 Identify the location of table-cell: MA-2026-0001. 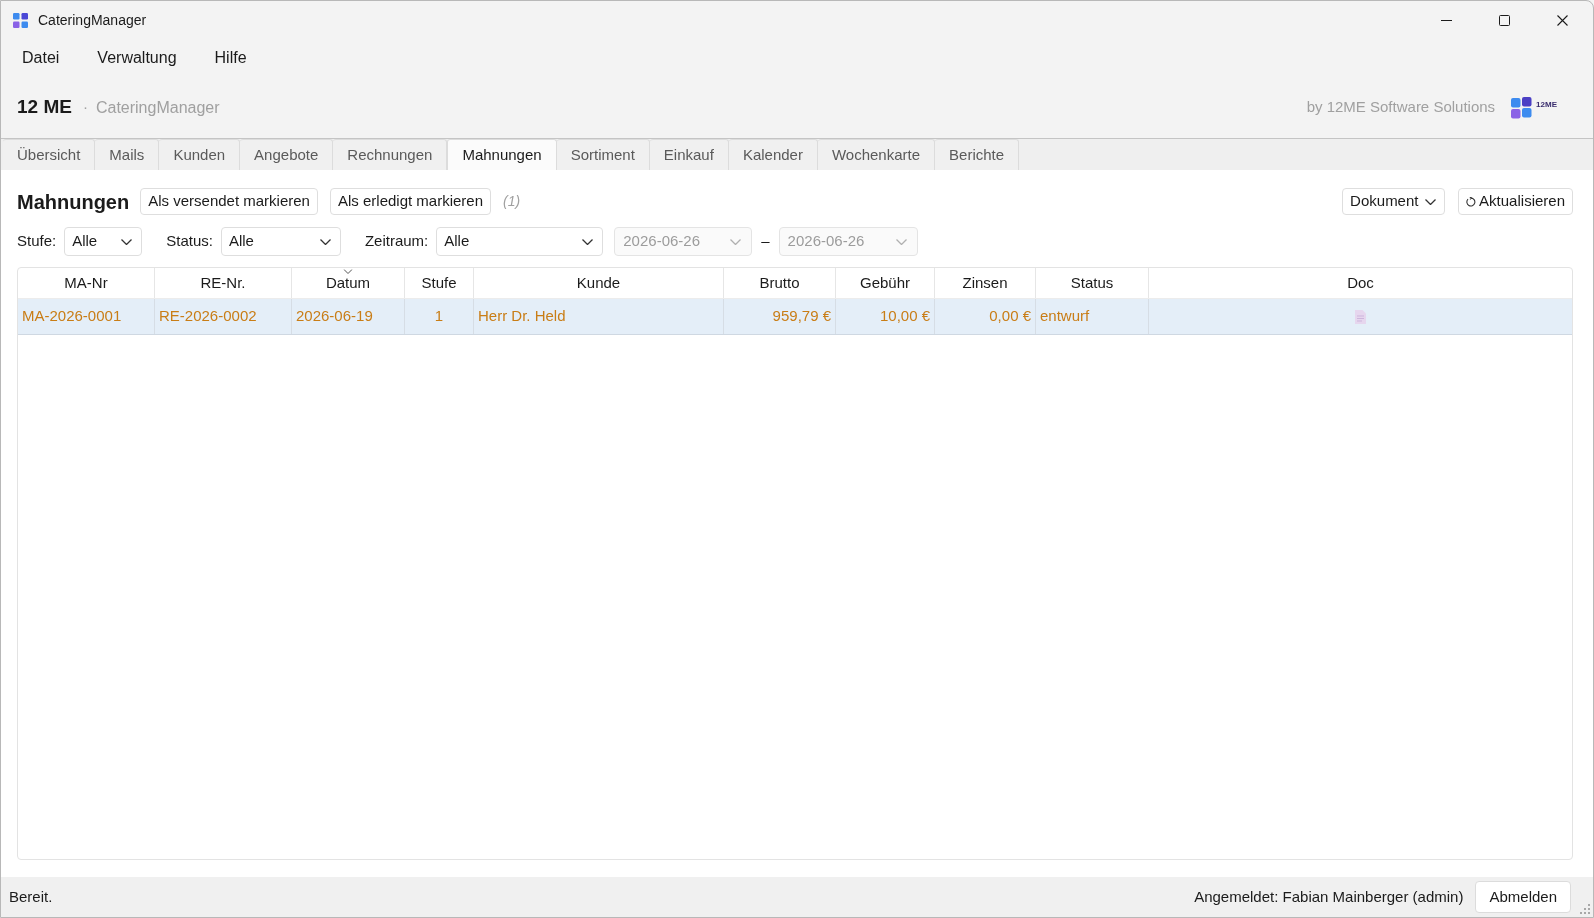
(86, 316).